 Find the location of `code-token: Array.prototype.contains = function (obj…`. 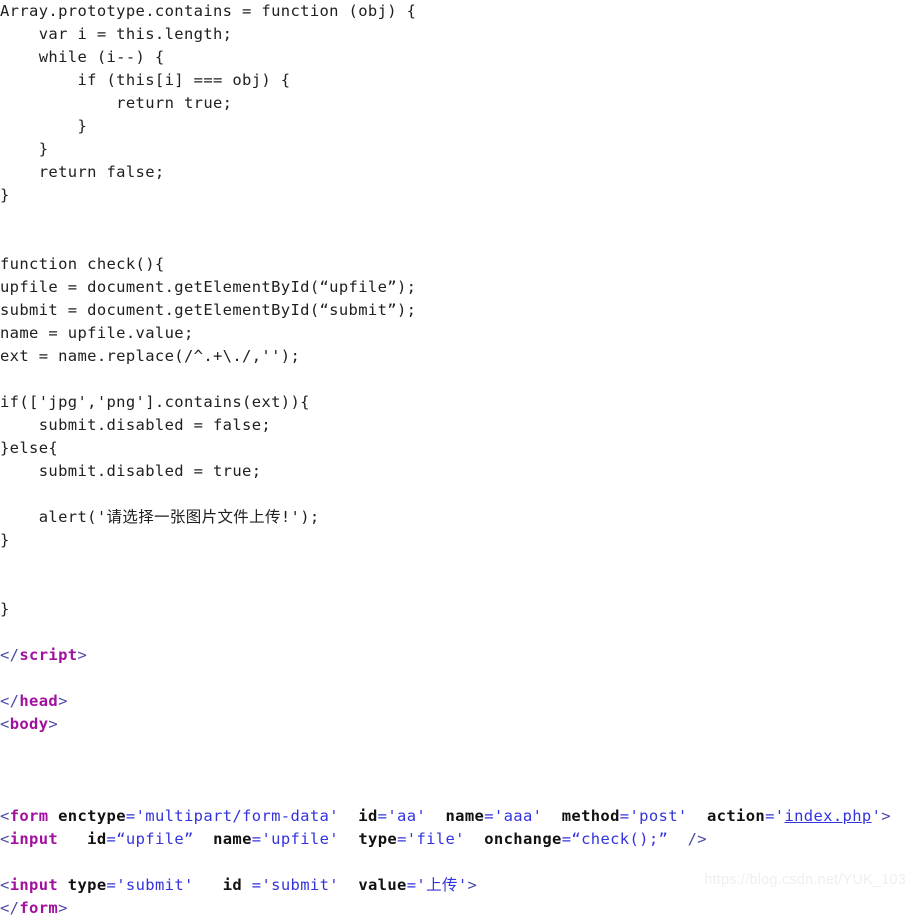

code-token: Array.prototype.contains = function (obj… is located at coordinates (208, 11).